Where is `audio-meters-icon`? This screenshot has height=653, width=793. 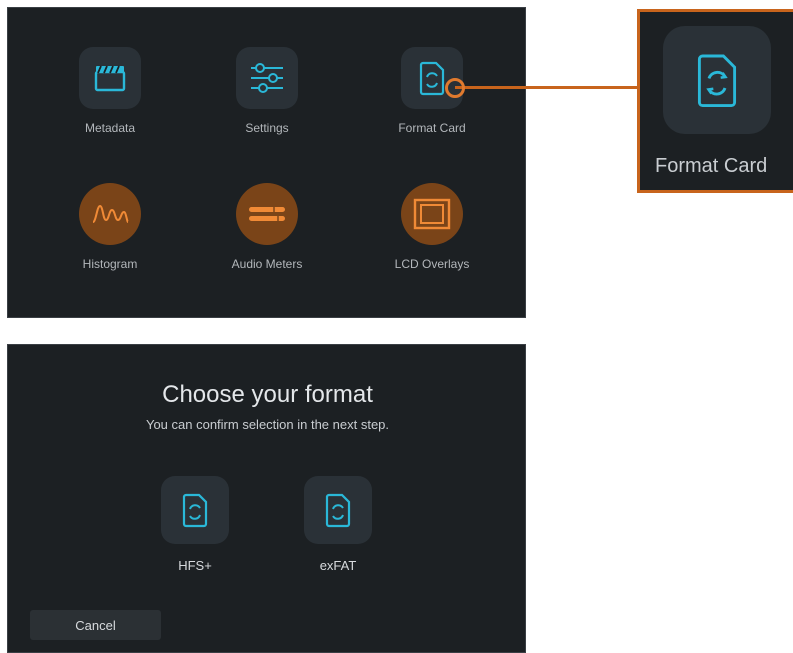 audio-meters-icon is located at coordinates (267, 214).